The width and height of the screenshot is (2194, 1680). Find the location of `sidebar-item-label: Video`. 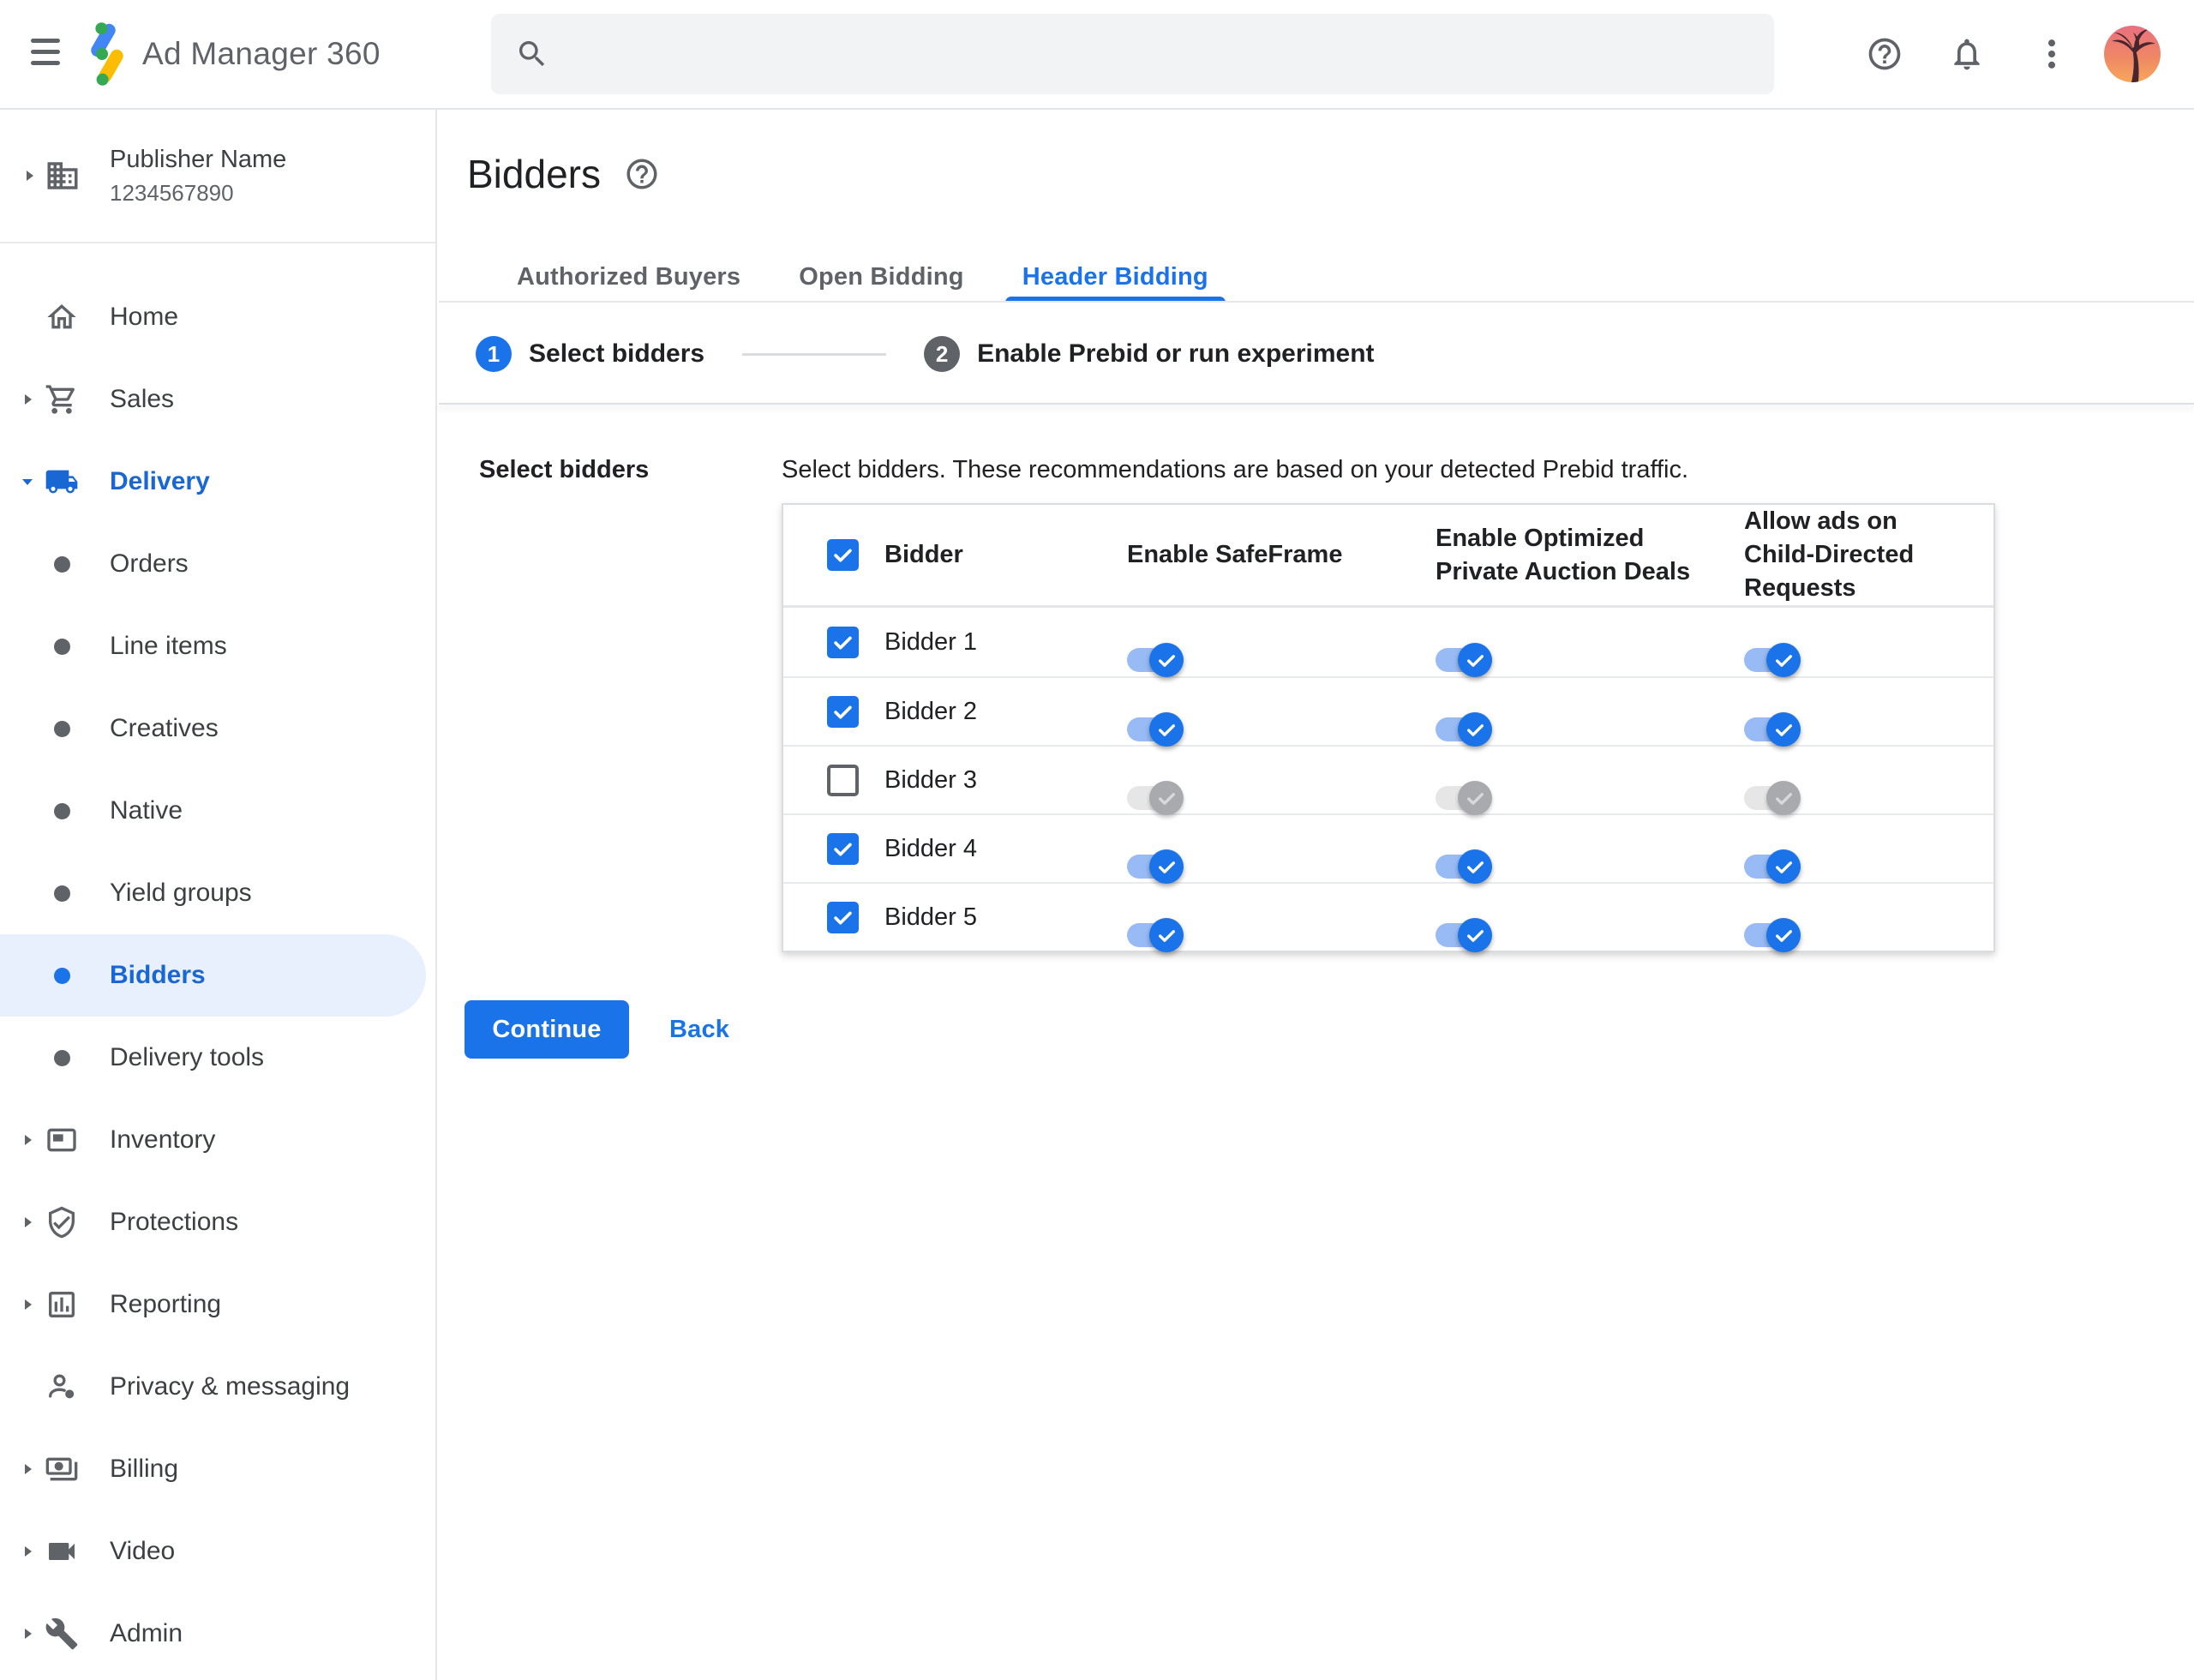

sidebar-item-label: Video is located at coordinates (143, 1551).